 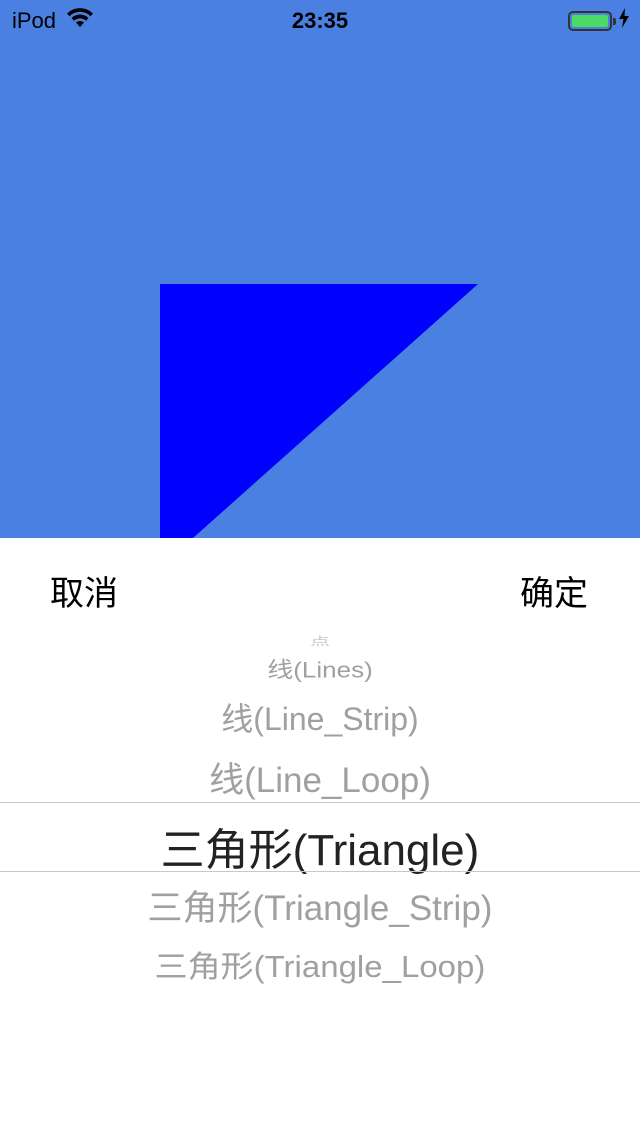 I want to click on selection-indicator-bottom, so click(x=320, y=871).